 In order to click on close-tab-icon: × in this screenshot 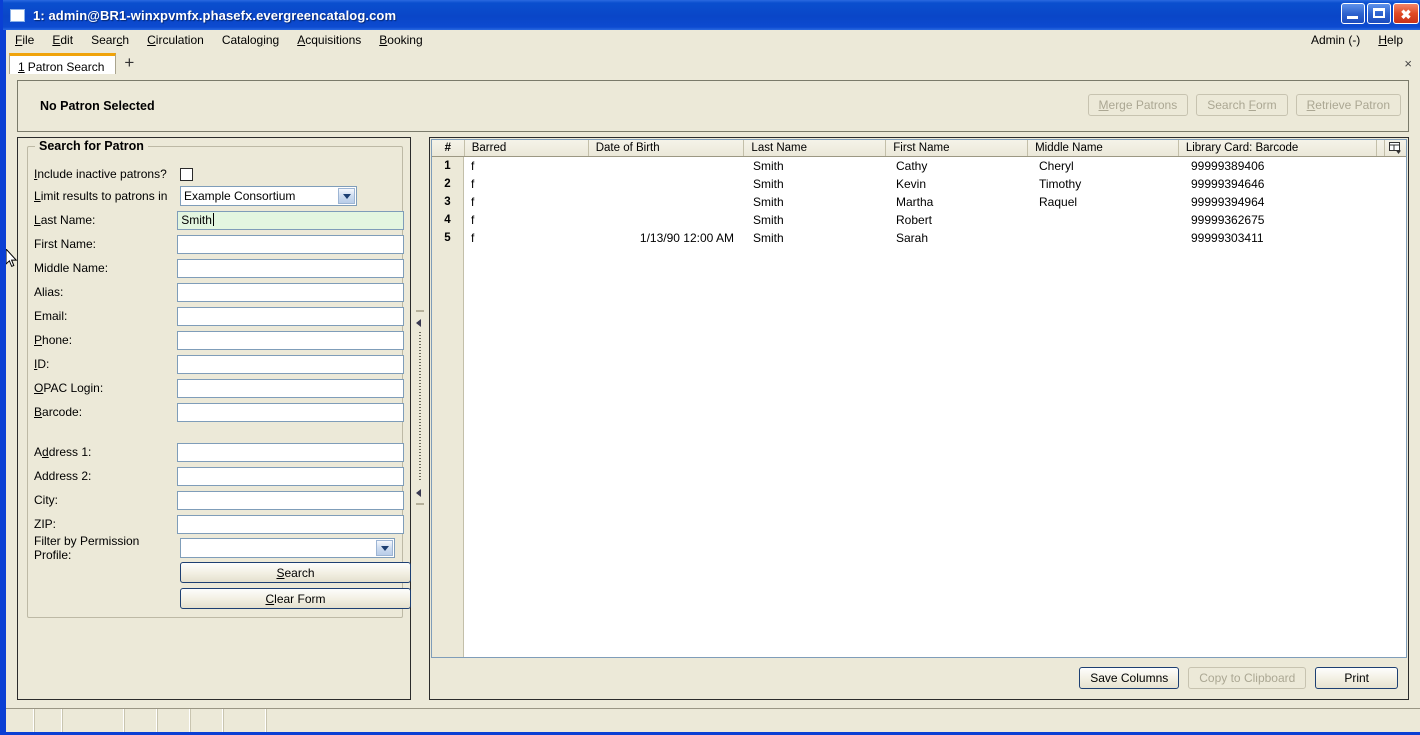, I will do `click(1408, 63)`.